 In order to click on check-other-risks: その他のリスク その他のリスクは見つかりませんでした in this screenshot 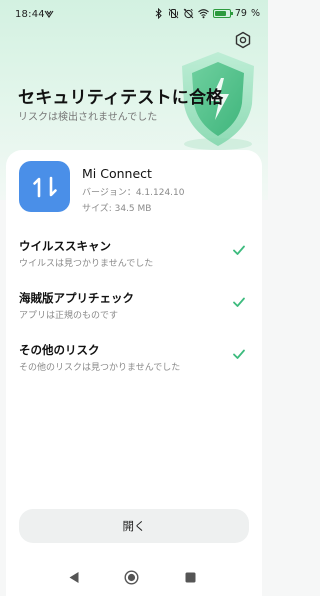, I will do `click(139, 360)`.